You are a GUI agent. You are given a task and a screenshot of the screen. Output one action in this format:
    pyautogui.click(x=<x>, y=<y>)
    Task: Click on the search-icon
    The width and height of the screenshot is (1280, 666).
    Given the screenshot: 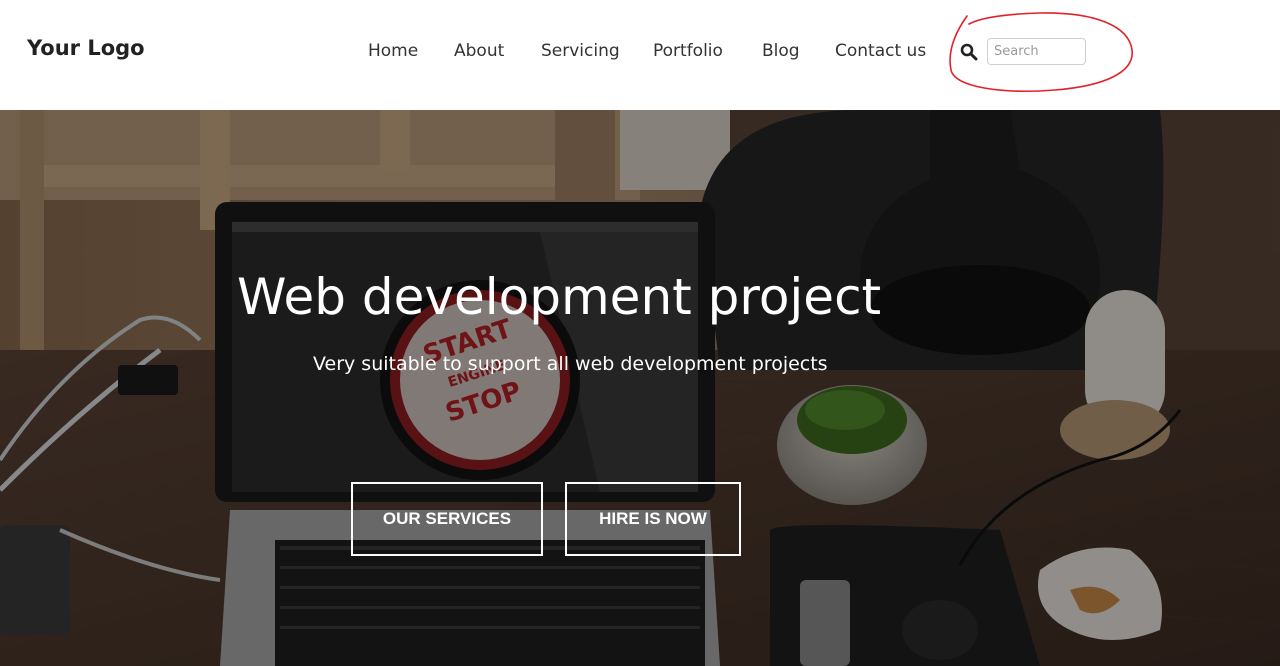 What is the action you would take?
    pyautogui.click(x=969, y=52)
    